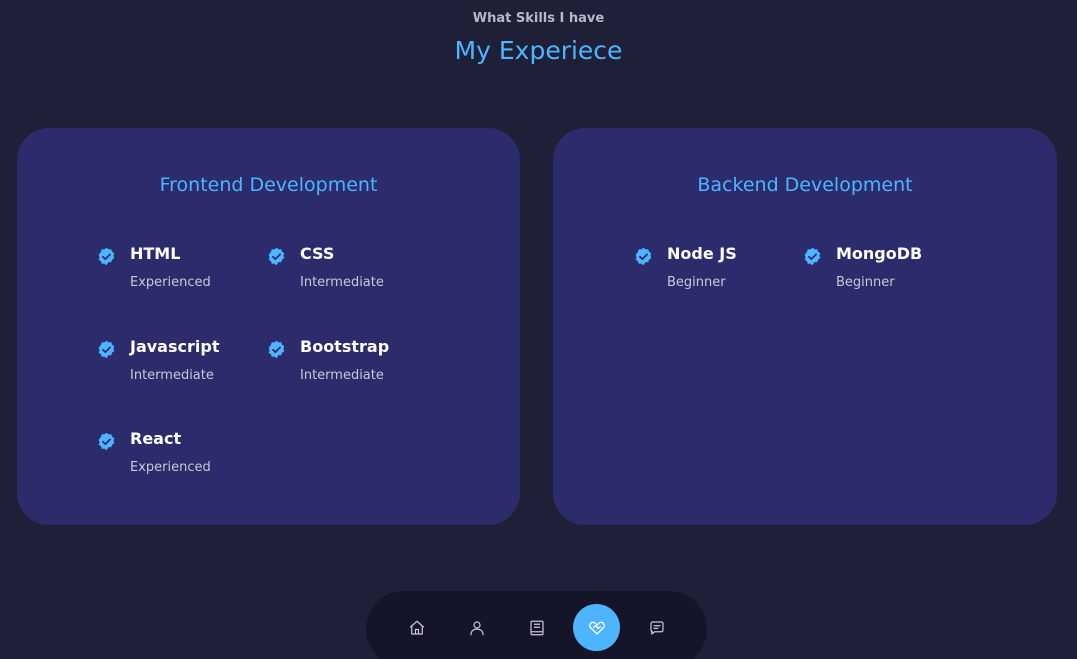 Image resolution: width=1077 pixels, height=659 pixels. What do you see at coordinates (538, 18) in the screenshot?
I see `section-subtitle: What Skills I have` at bounding box center [538, 18].